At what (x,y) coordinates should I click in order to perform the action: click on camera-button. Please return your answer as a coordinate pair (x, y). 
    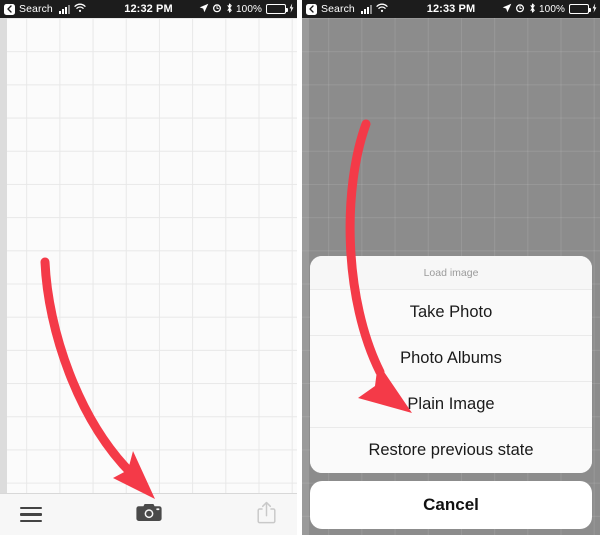
    Looking at the image, I should click on (148, 514).